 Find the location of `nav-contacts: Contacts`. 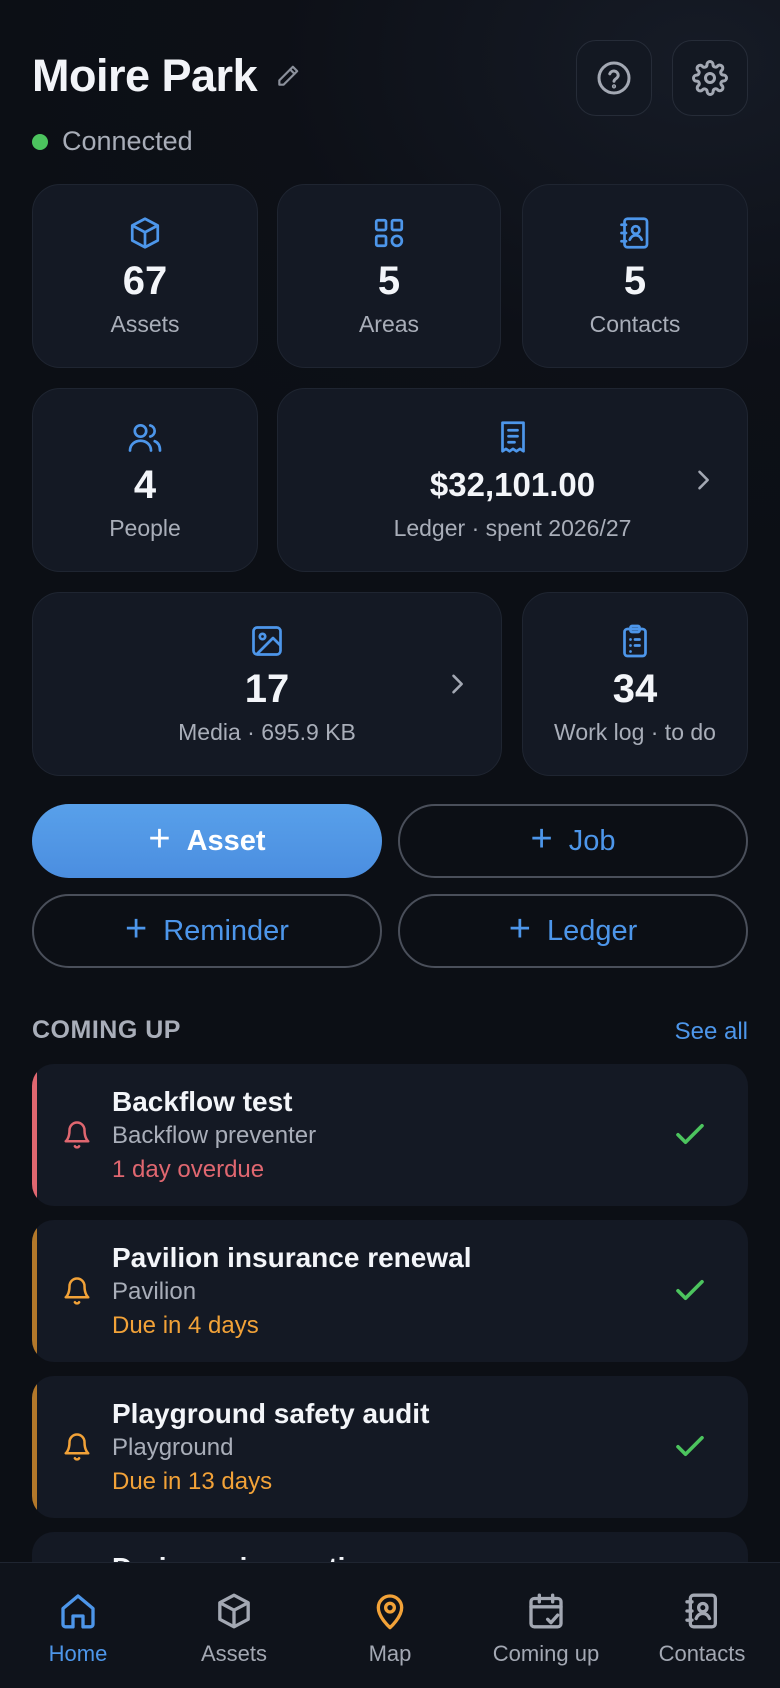

nav-contacts: Contacts is located at coordinates (702, 1625).